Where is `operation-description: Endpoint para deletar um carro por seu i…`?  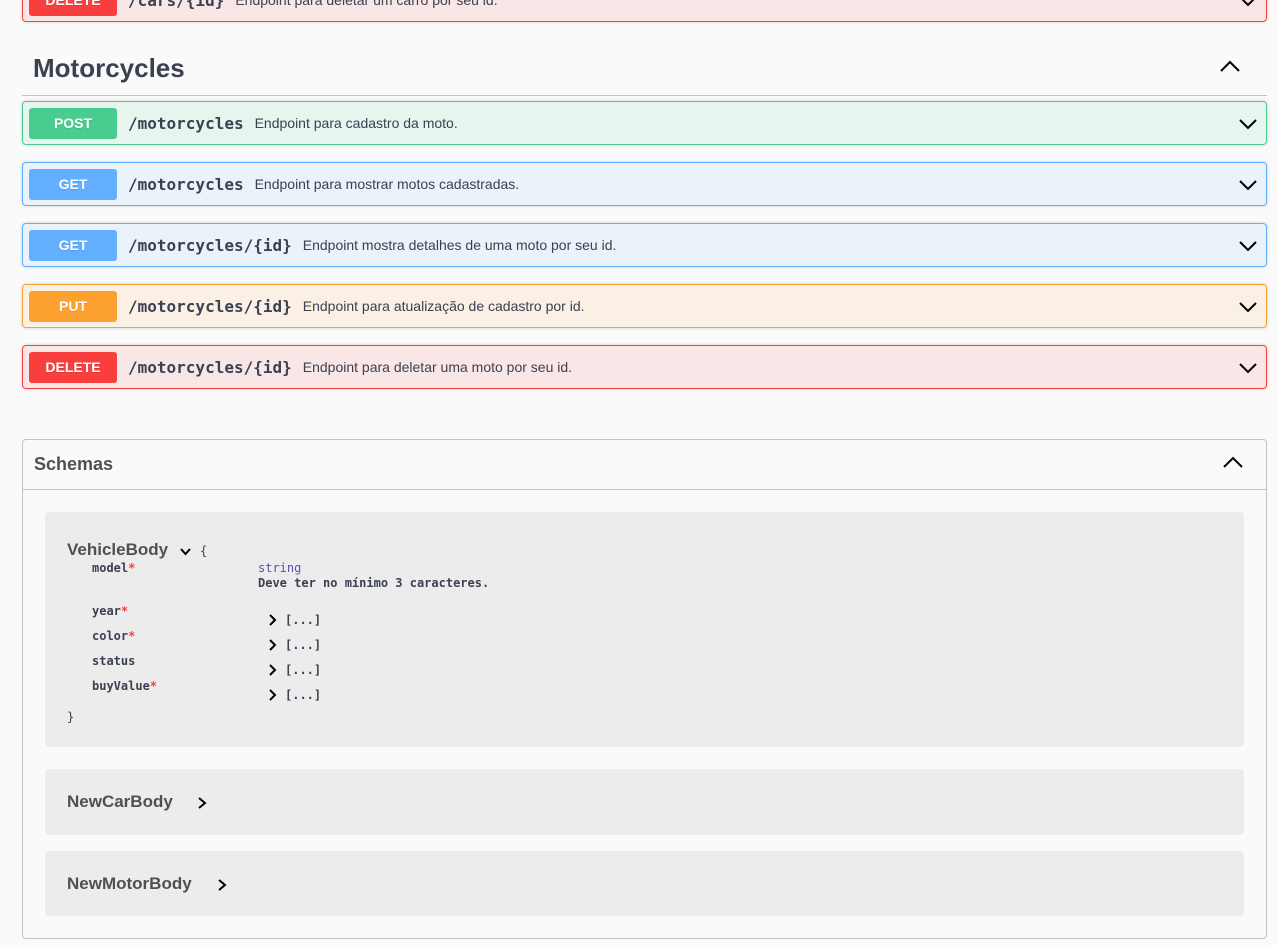 operation-description: Endpoint para deletar um carro por seu i… is located at coordinates (366, 4).